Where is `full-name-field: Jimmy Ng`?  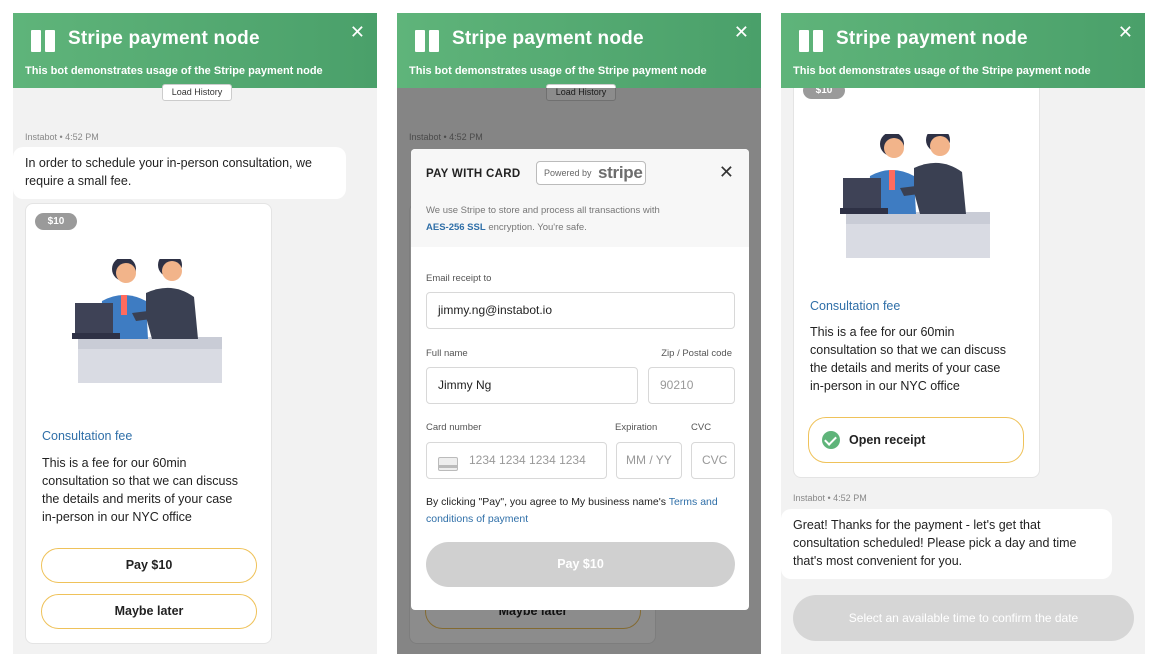 full-name-field: Jimmy Ng is located at coordinates (532, 385).